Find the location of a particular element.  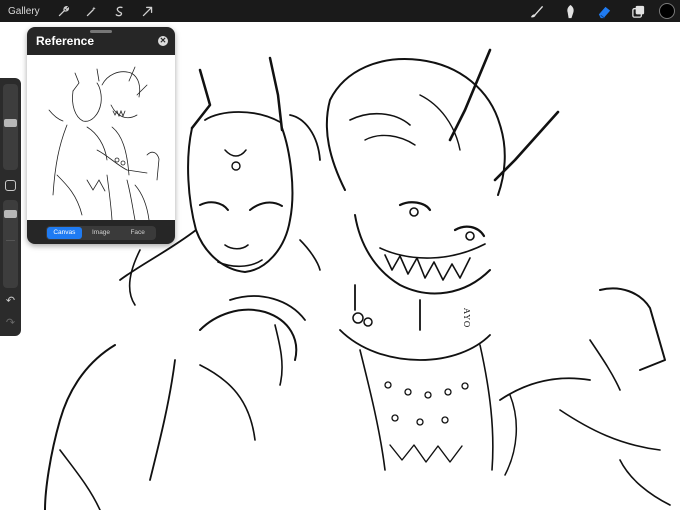

opacity-thumb is located at coordinates (10, 213).